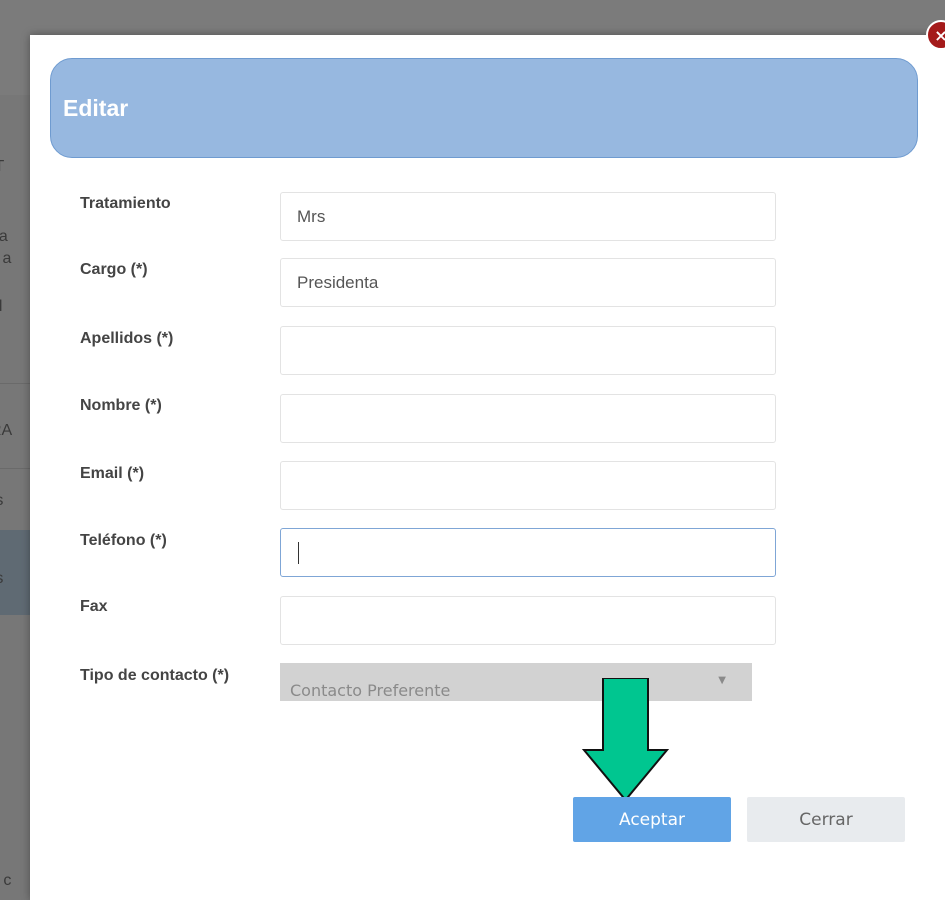 This screenshot has width=945, height=900. What do you see at coordinates (4, 236) in the screenshot?
I see `background-text: na` at bounding box center [4, 236].